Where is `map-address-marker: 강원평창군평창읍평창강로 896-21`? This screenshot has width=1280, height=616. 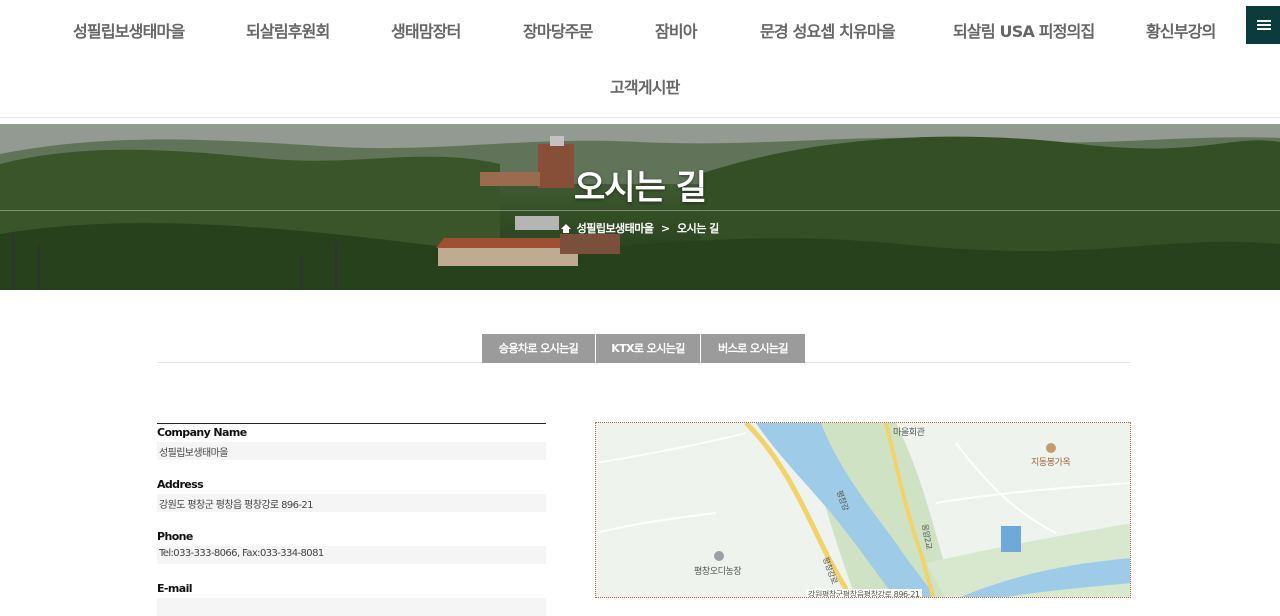 map-address-marker: 강원평창군평창읍평창강로 896-21 is located at coordinates (864, 593).